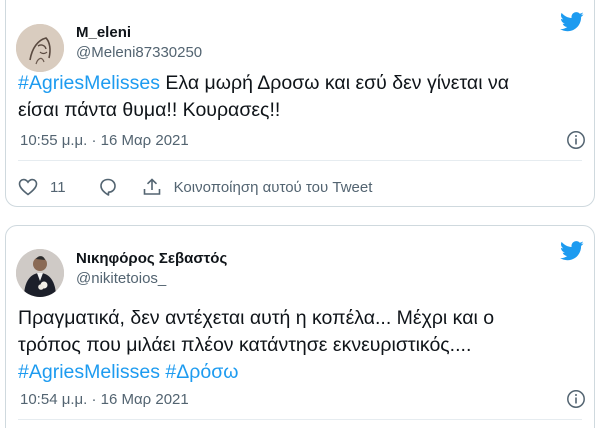 Image resolution: width=600 pixels, height=428 pixels. Describe the element at coordinates (42, 187) in the screenshot. I see `like-button: 11` at that location.